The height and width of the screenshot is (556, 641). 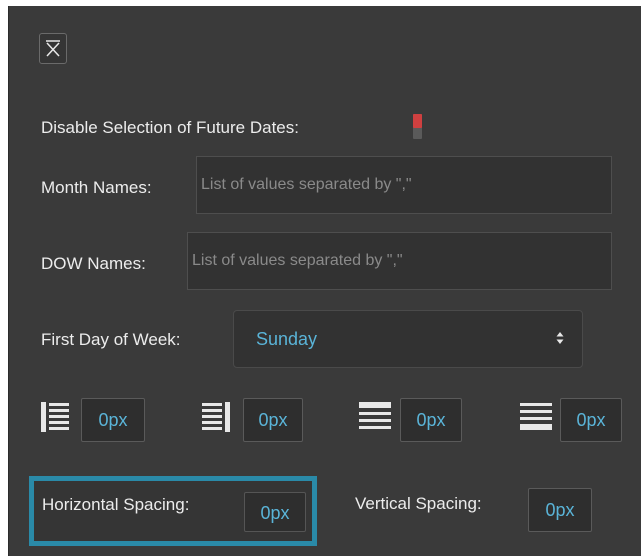 I want to click on vertical-spacing-field: 0px, so click(x=560, y=510).